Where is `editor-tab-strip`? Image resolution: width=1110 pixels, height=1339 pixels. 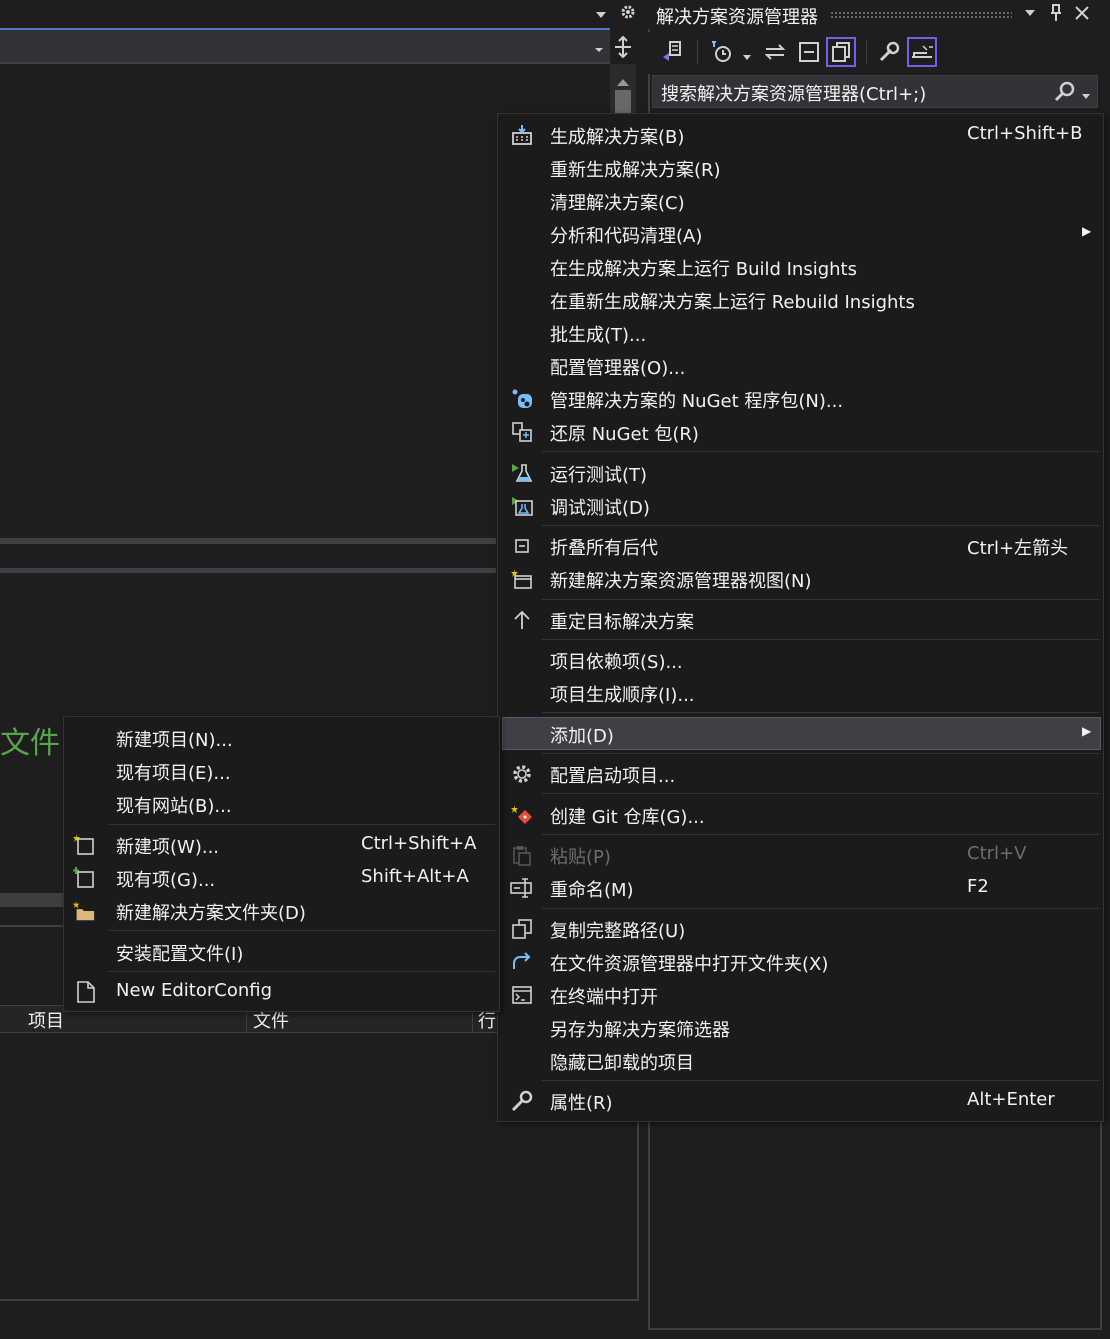
editor-tab-strip is located at coordinates (322, 14).